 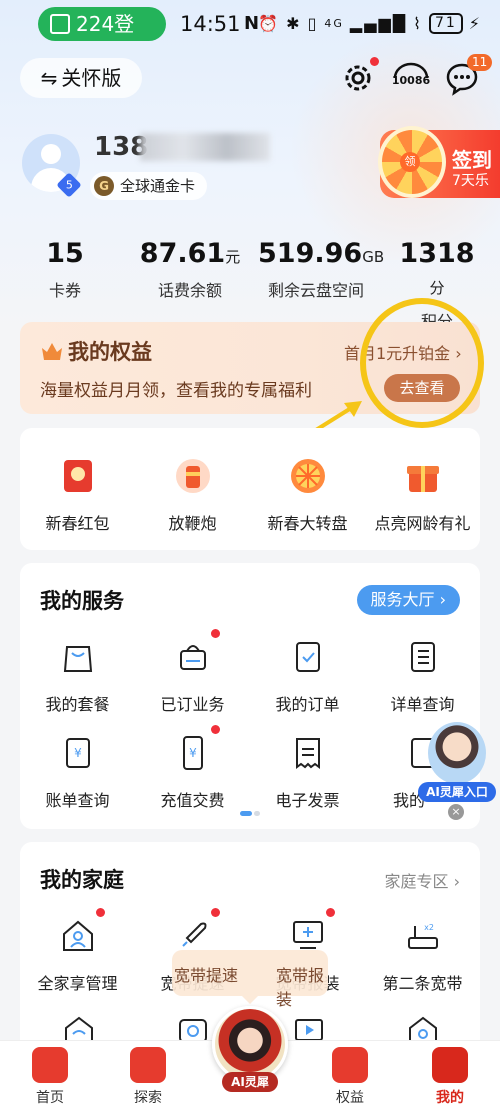 I want to click on close-icon: ×, so click(x=456, y=812).